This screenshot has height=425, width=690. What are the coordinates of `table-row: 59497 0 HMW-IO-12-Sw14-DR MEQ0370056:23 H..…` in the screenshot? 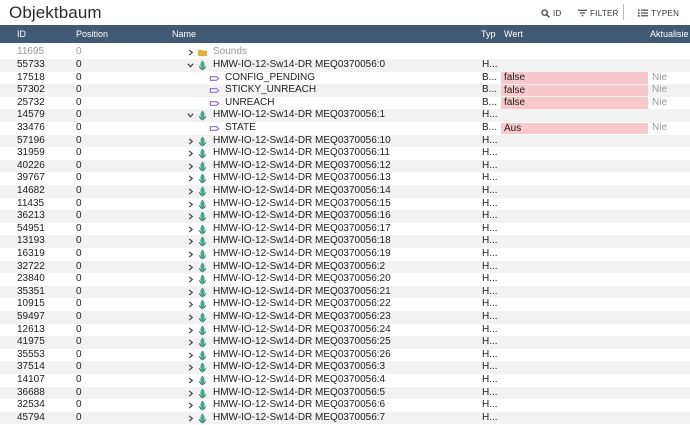 It's located at (345, 317).